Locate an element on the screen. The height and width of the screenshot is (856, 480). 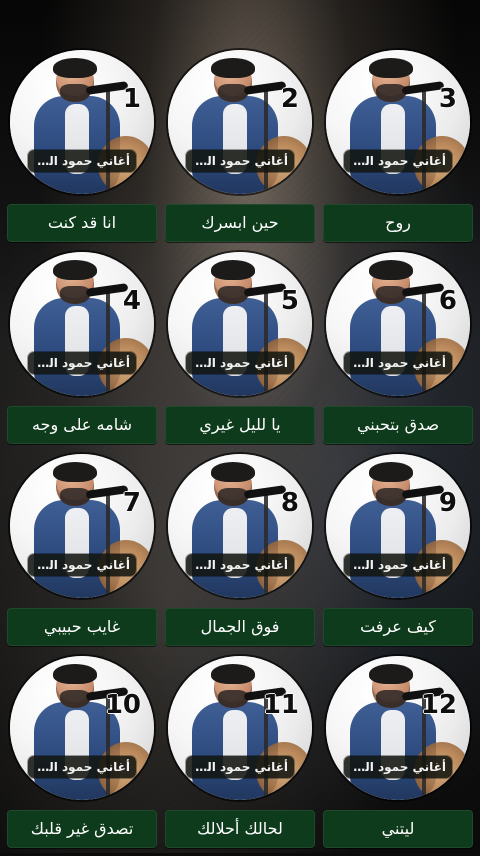
song-thumbnail: 9 أغاني حمود السمه is located at coordinates (398, 526).